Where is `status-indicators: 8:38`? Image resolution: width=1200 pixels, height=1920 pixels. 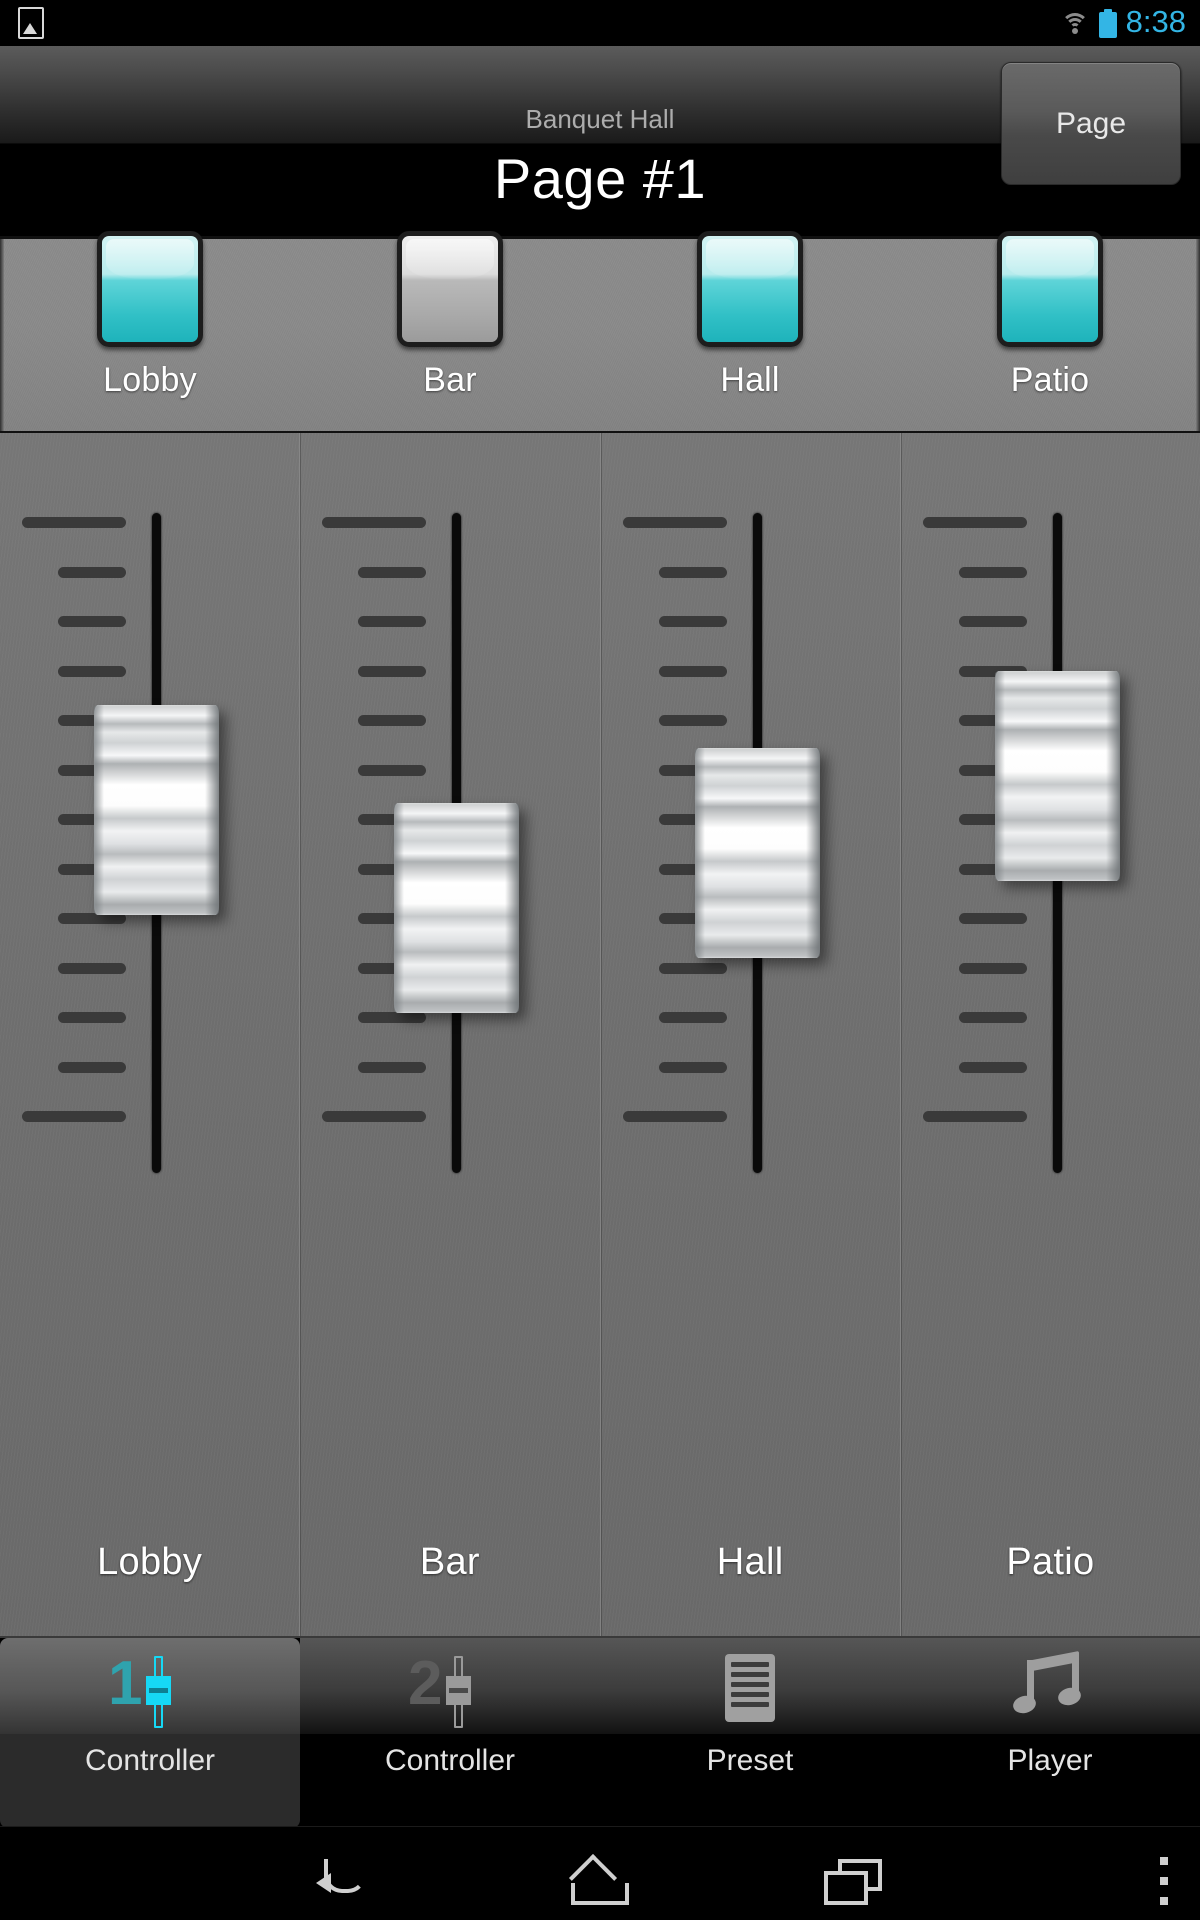
status-indicators: 8:38 is located at coordinates (1126, 23).